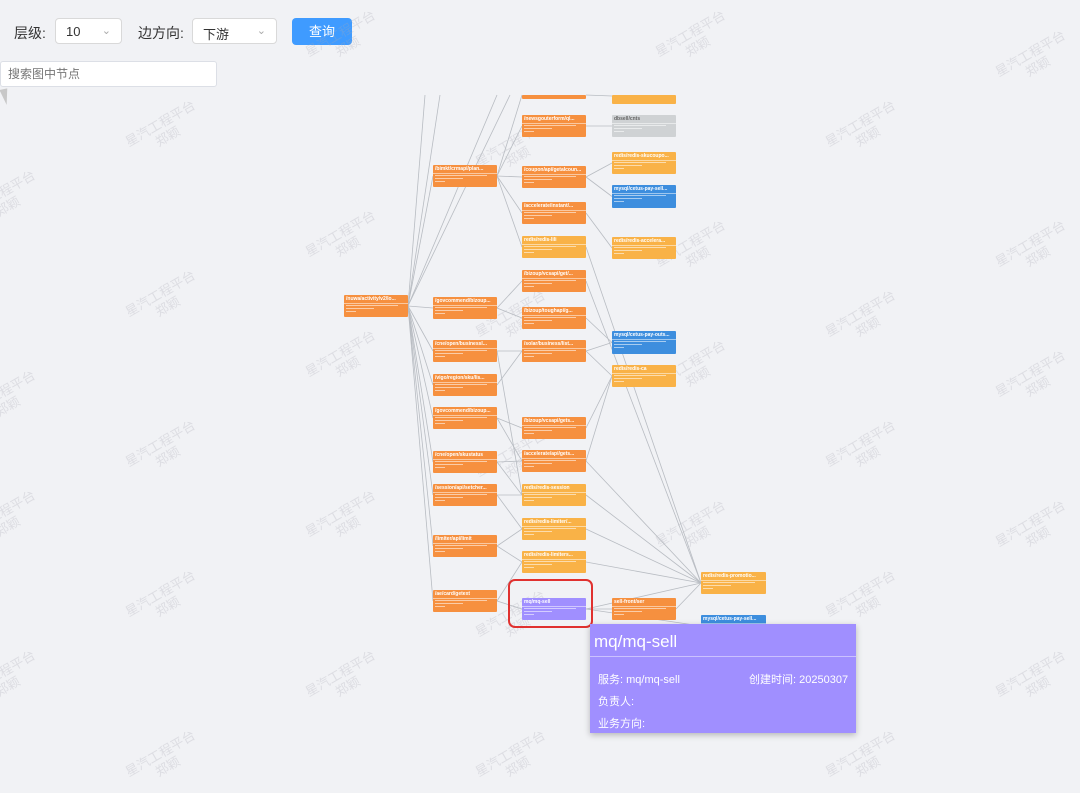  What do you see at coordinates (465, 539) in the screenshot?
I see `graph-node-label: /limiter/api/limit` at bounding box center [465, 539].